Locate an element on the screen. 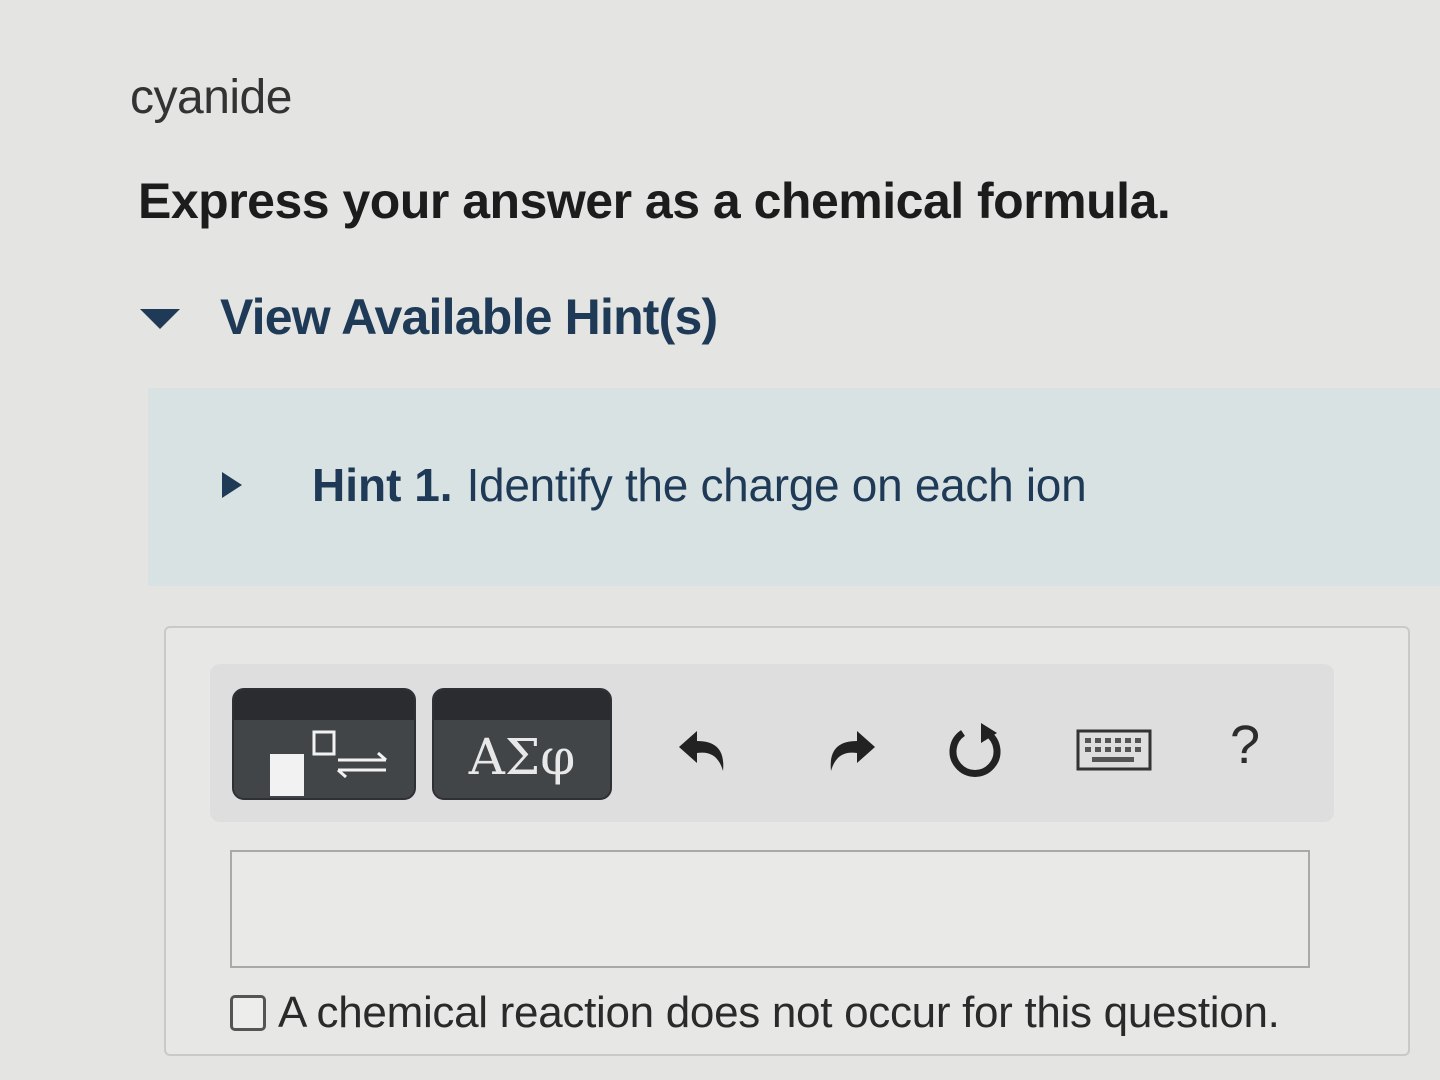  templates-icon is located at coordinates (328, 763).